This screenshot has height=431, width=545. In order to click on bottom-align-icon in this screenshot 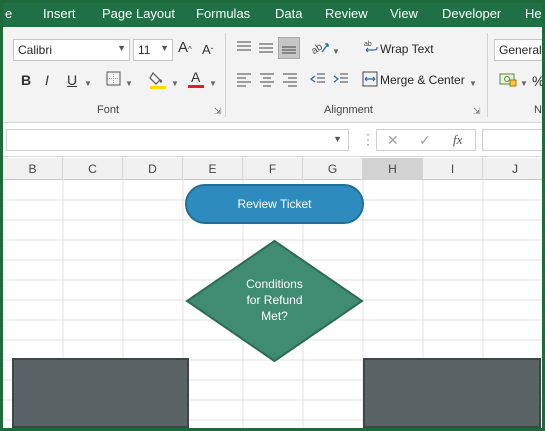, I will do `click(289, 48)`.